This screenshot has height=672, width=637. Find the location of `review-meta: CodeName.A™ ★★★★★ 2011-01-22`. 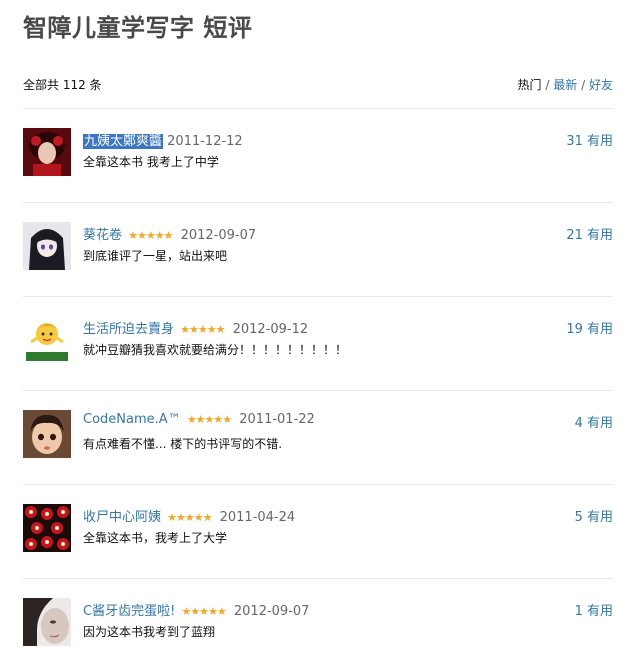

review-meta: CodeName.A™ ★★★★★ 2011-01-22 is located at coordinates (199, 419).